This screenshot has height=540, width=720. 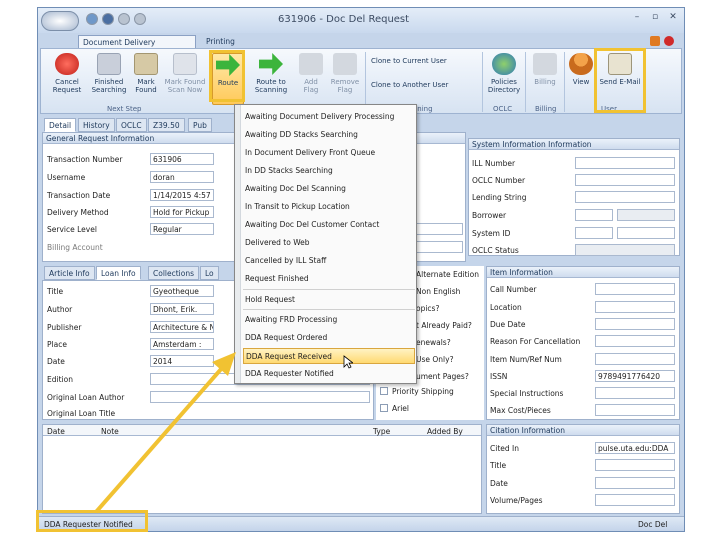 I want to click on annotation-arrow, so click(x=165, y=433).